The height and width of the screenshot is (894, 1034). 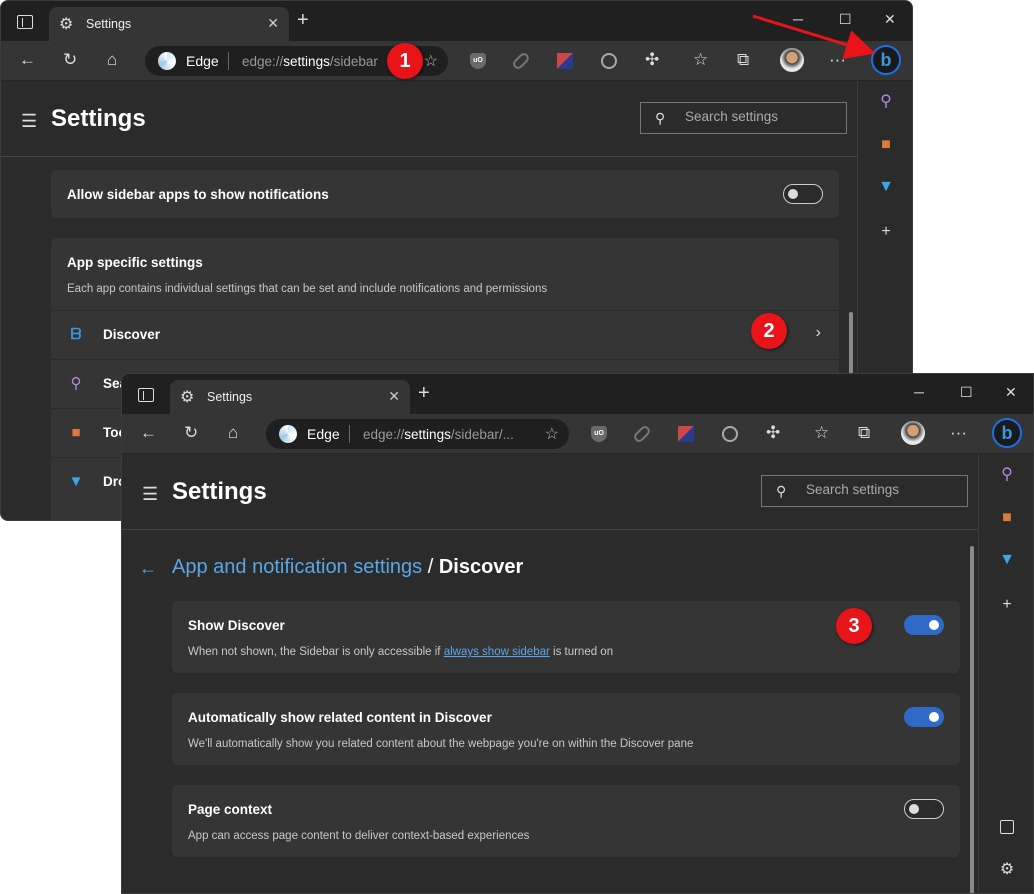 What do you see at coordinates (167, 61) in the screenshot?
I see `edge-logo-icon` at bounding box center [167, 61].